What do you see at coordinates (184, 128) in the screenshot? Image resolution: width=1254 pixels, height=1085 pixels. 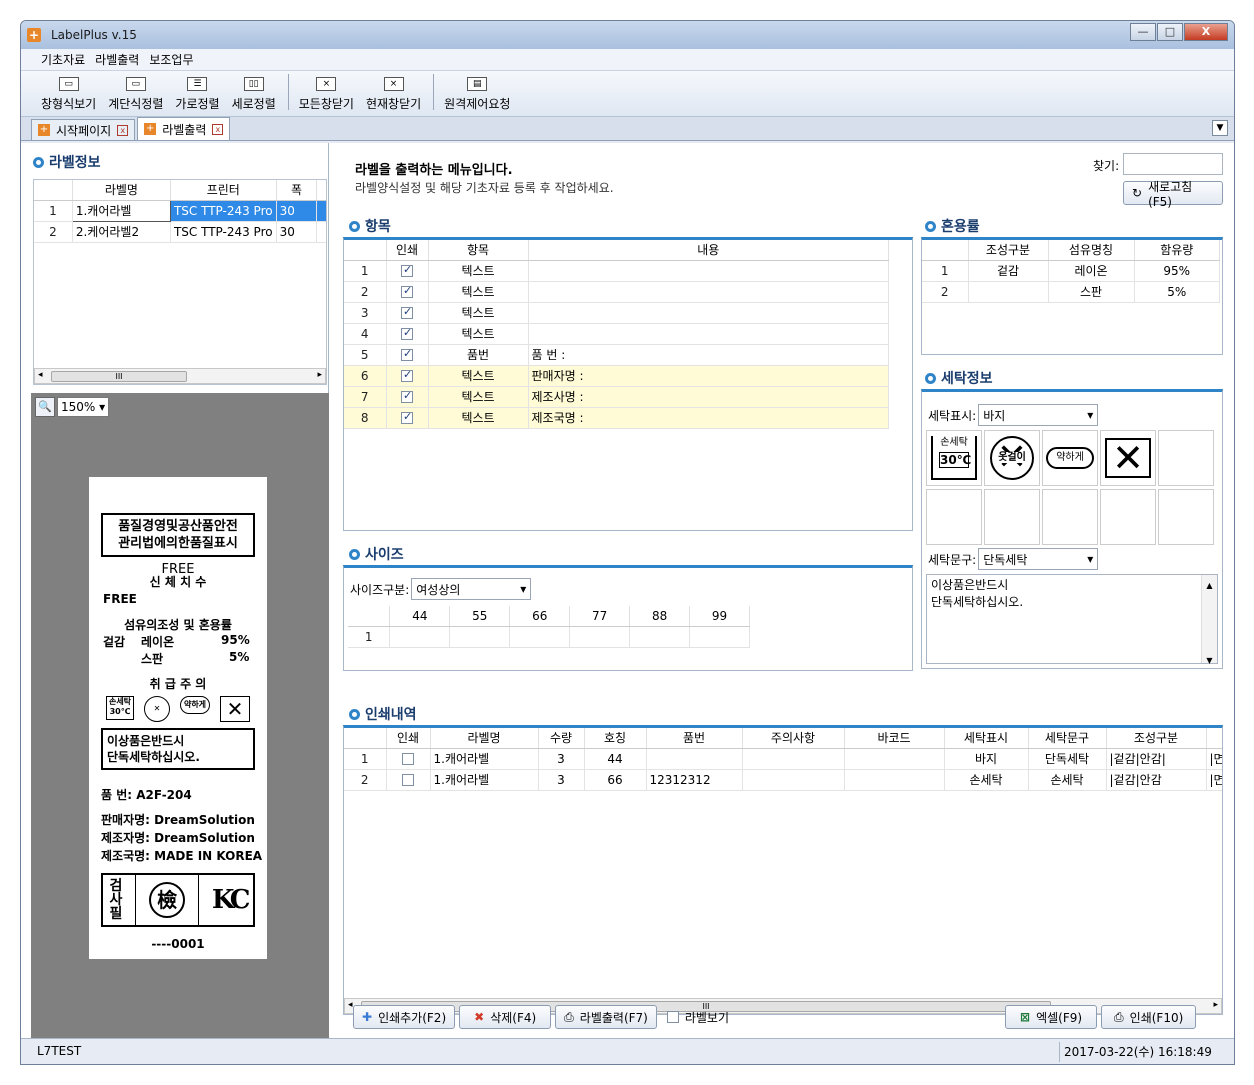 I see `tab-label-output: + 라벨출력 x` at bounding box center [184, 128].